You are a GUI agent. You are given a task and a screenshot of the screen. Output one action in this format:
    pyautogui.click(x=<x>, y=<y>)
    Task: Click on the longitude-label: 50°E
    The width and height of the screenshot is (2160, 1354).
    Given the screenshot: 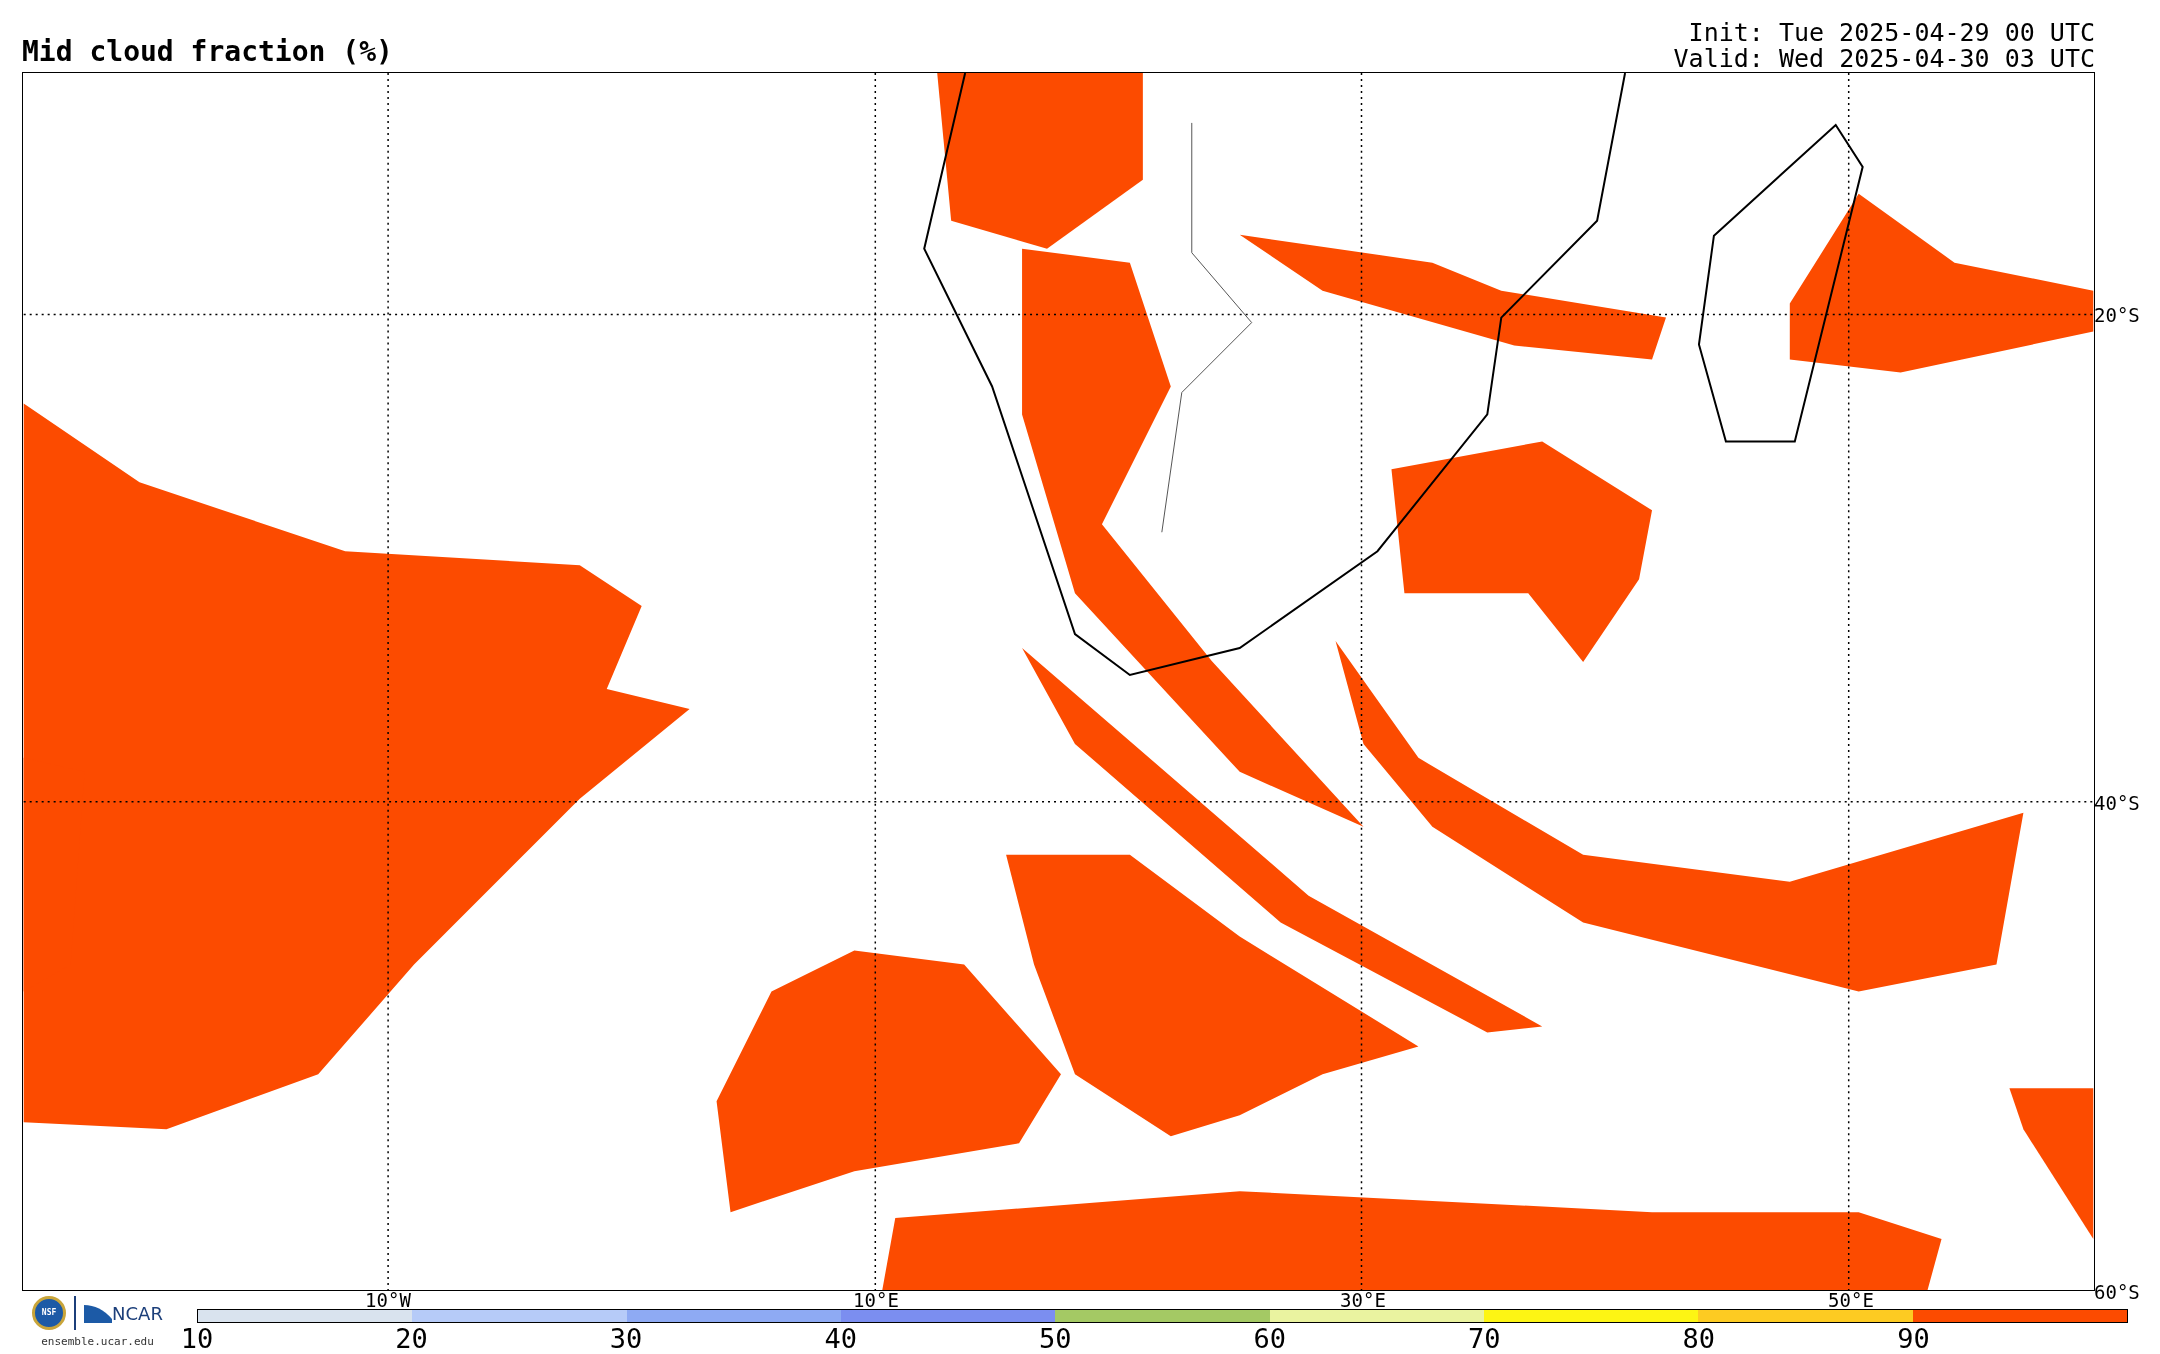 What is the action you would take?
    pyautogui.click(x=1851, y=1300)
    